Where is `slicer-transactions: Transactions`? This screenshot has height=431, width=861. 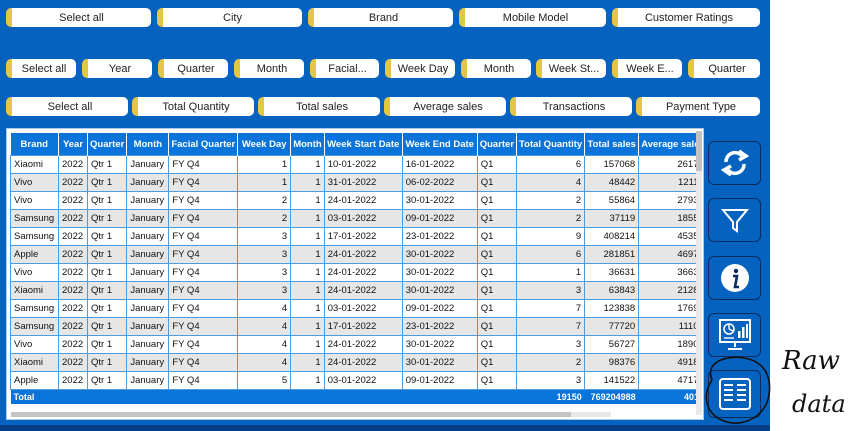 slicer-transactions: Transactions is located at coordinates (571, 106).